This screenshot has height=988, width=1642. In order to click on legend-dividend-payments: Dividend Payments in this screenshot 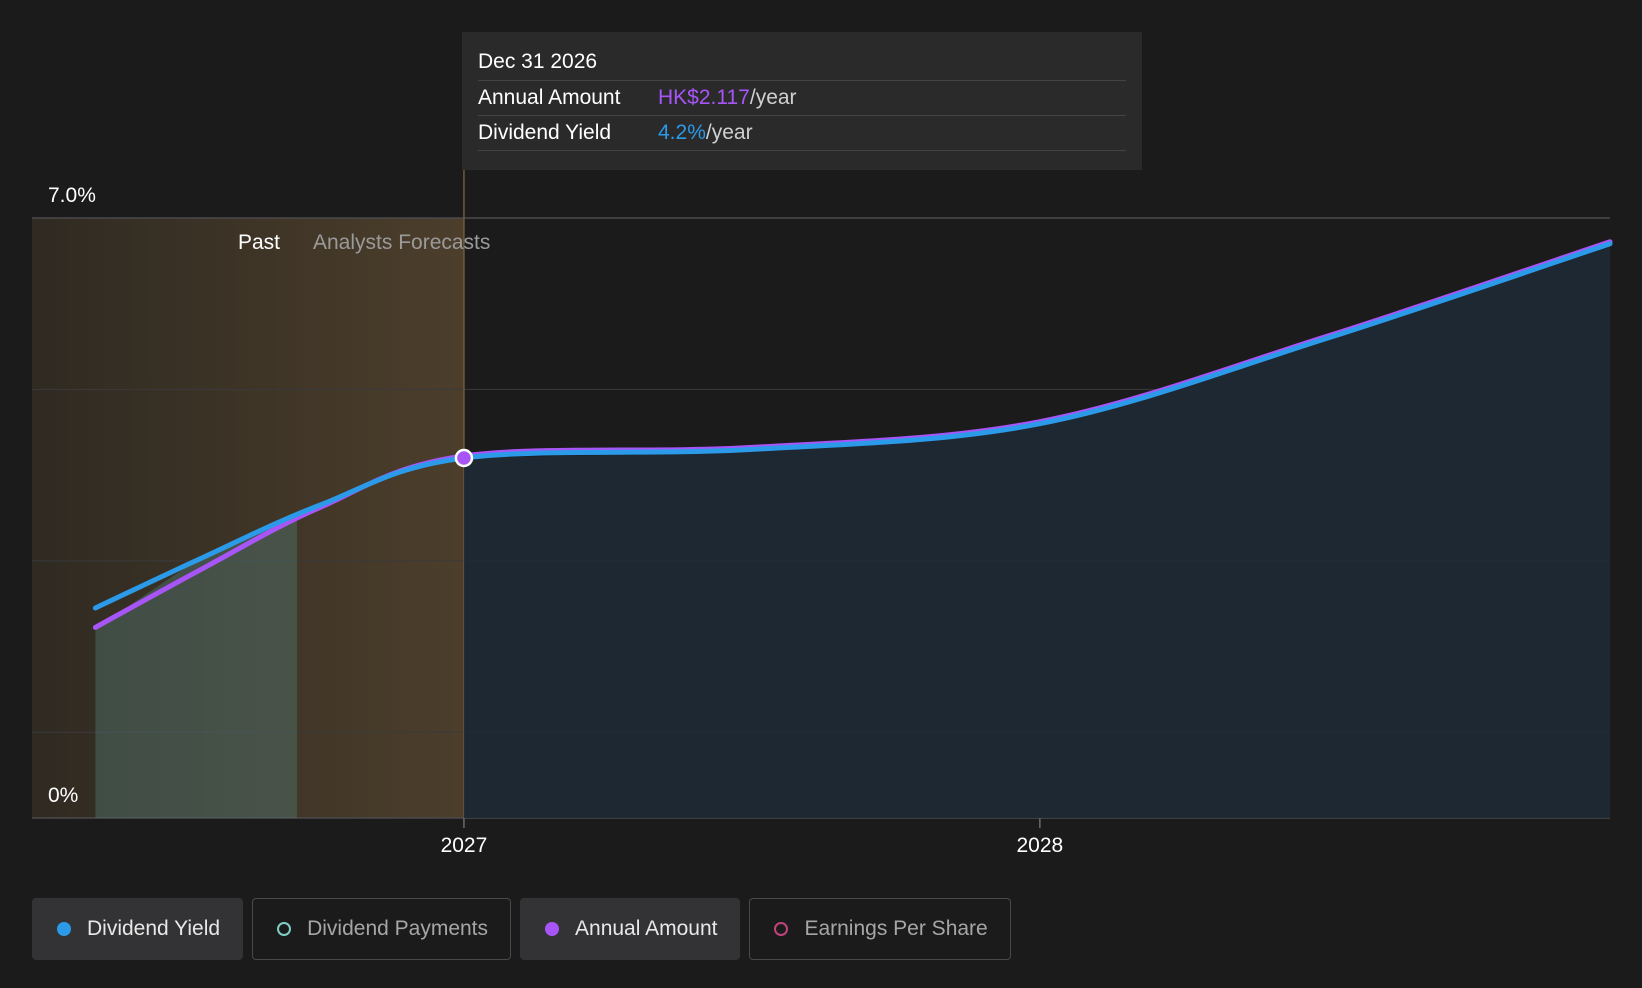, I will do `click(382, 929)`.